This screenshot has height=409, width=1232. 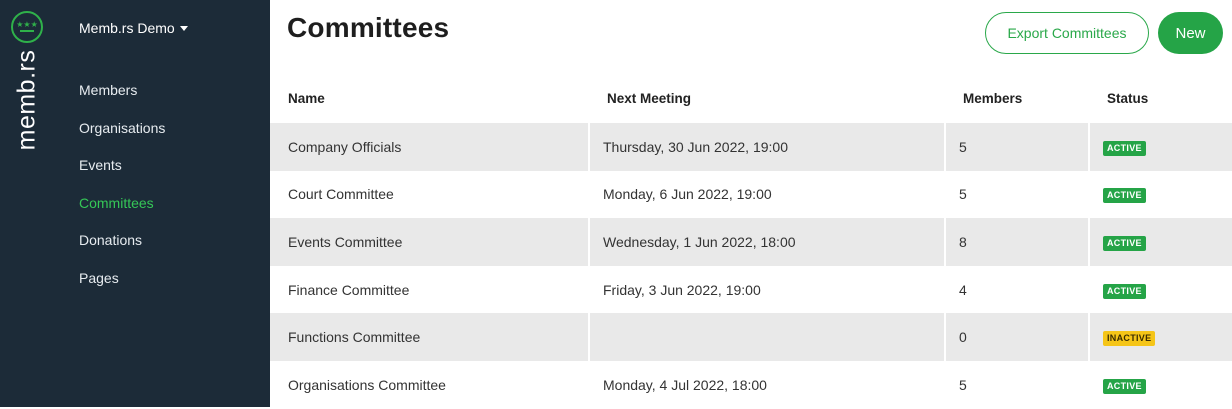 What do you see at coordinates (429, 242) in the screenshot?
I see `committee-name: Events Committee` at bounding box center [429, 242].